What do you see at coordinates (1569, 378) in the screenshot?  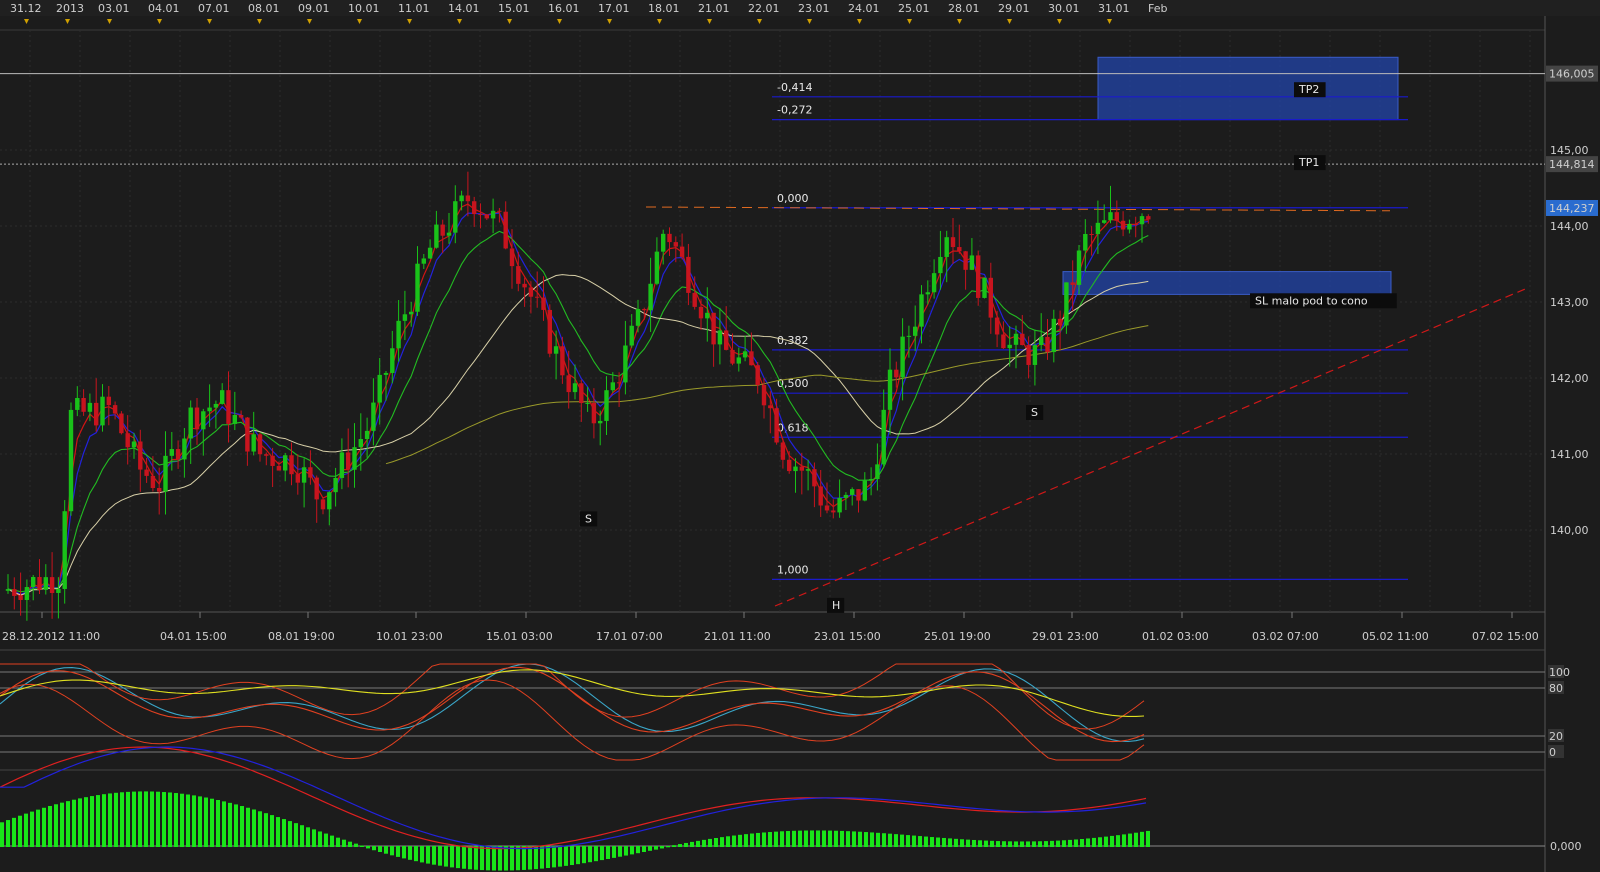 I see `price-tick-label: 142,00` at bounding box center [1569, 378].